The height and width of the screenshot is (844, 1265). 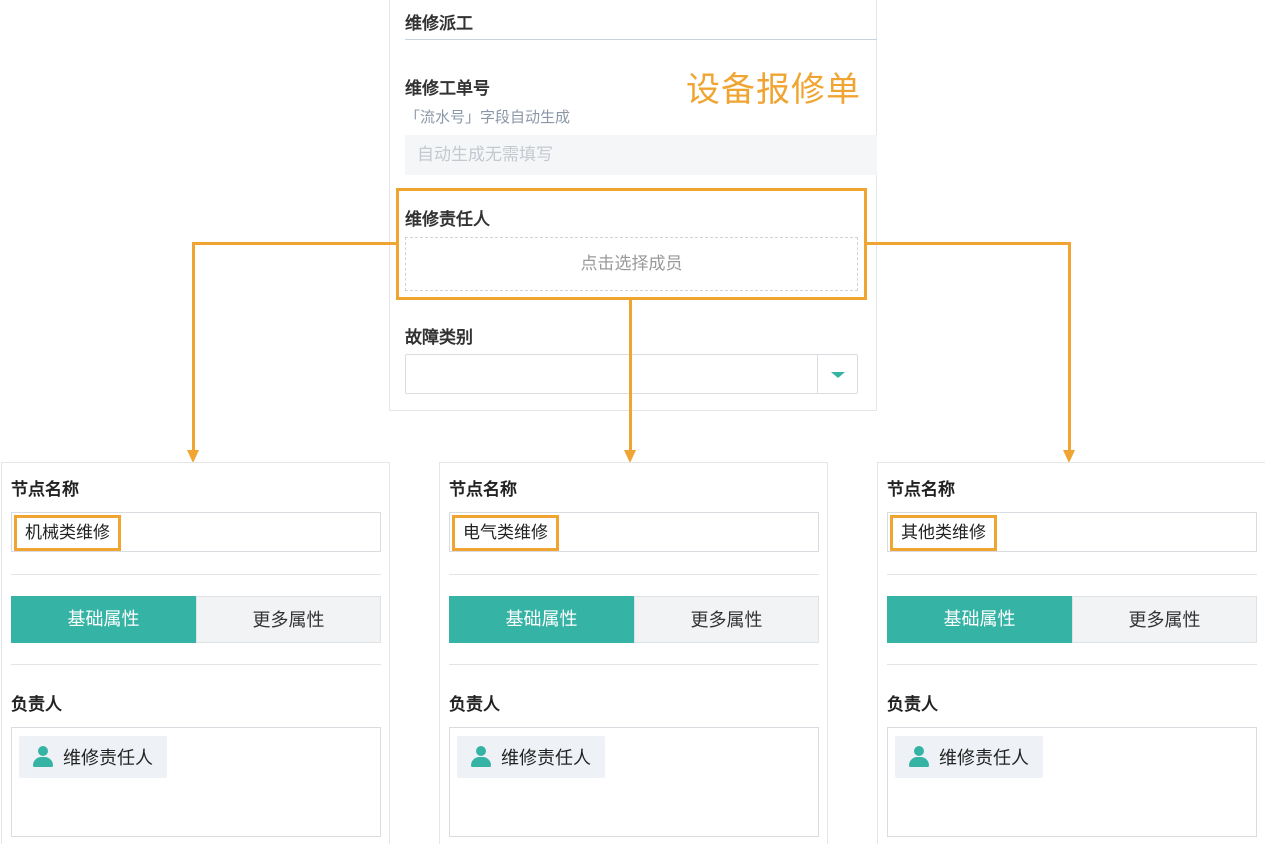 I want to click on node-name-value: 其他类维修, so click(x=943, y=533).